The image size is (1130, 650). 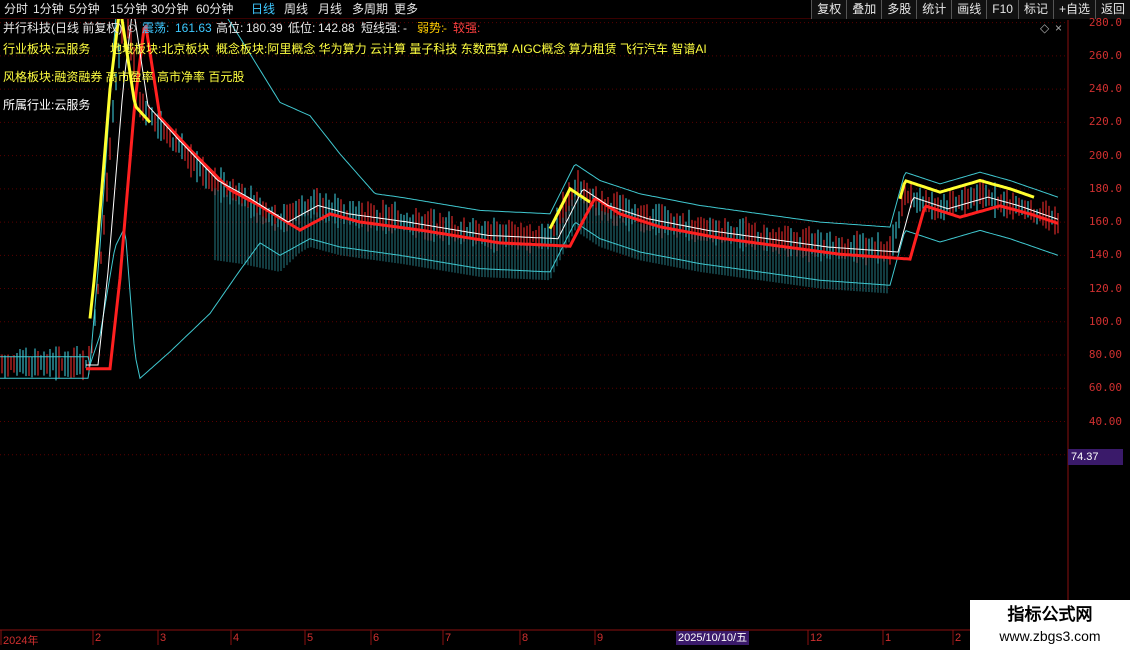 What do you see at coordinates (431, 28) in the screenshot?
I see `weak-label: 弱势:` at bounding box center [431, 28].